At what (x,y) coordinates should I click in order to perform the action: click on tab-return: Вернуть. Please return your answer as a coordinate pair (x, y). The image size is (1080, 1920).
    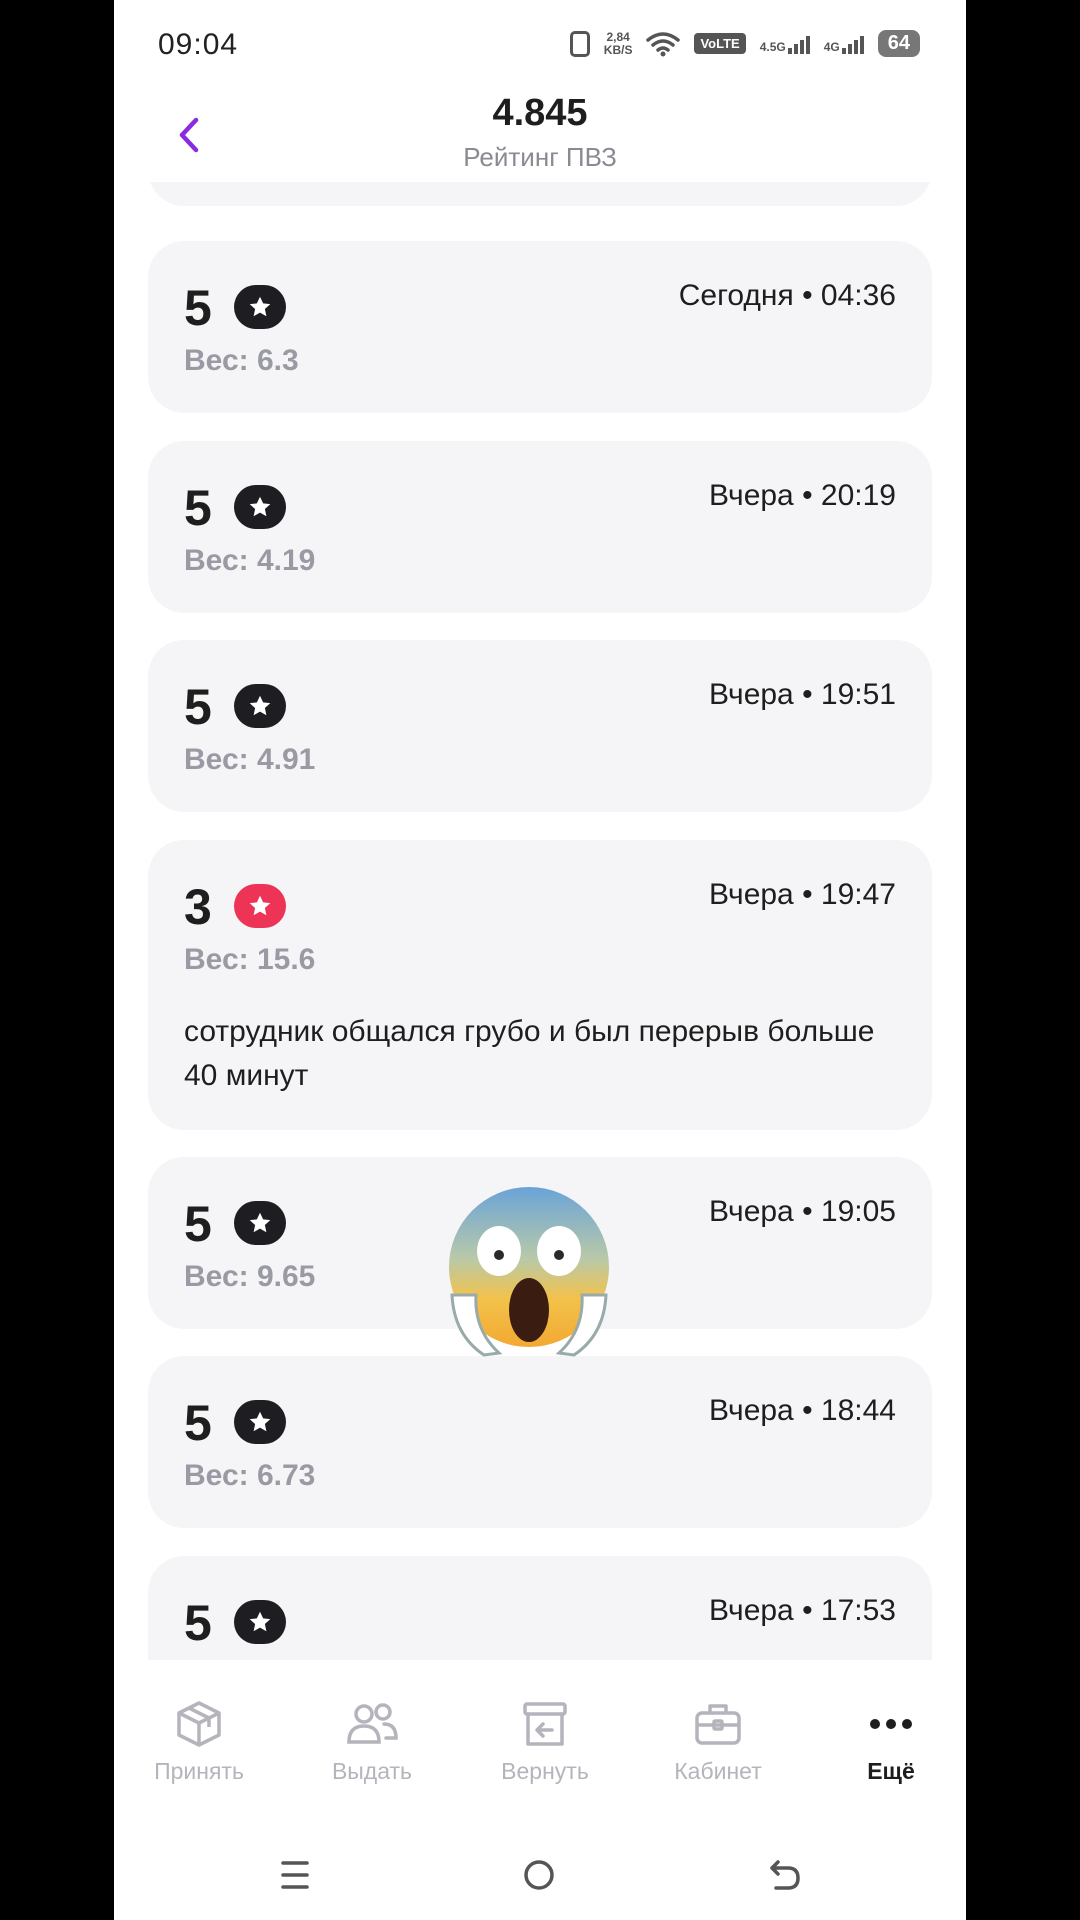
    Looking at the image, I should click on (545, 1740).